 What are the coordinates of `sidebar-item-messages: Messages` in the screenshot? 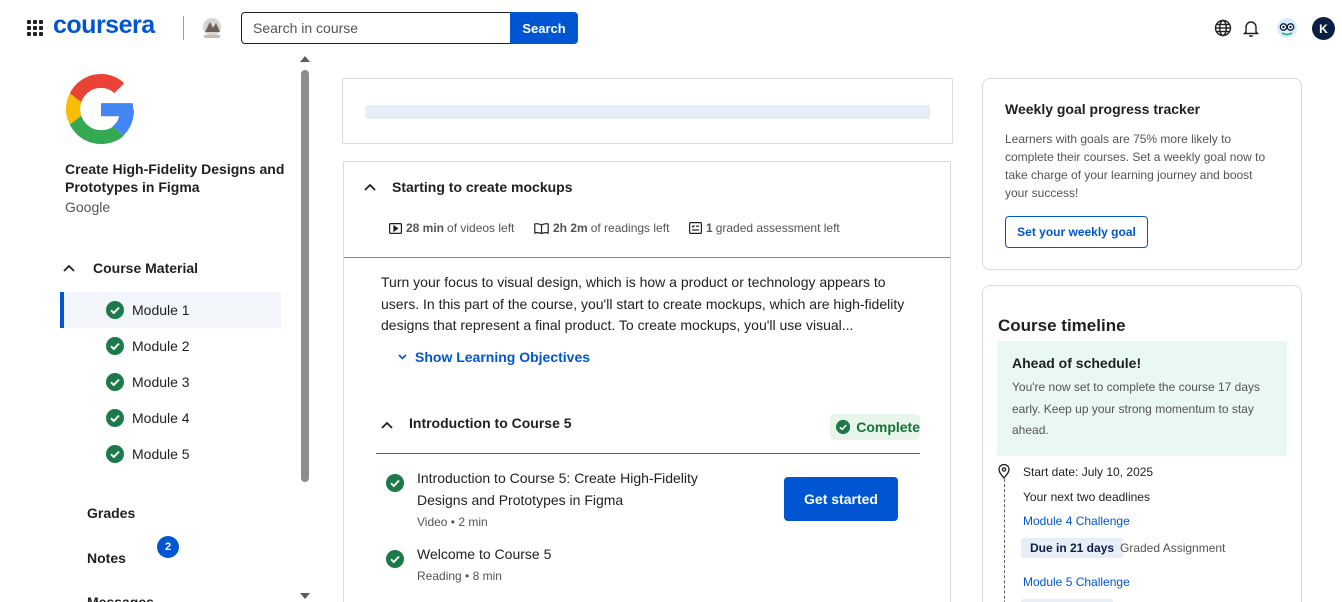 It's located at (120, 598).